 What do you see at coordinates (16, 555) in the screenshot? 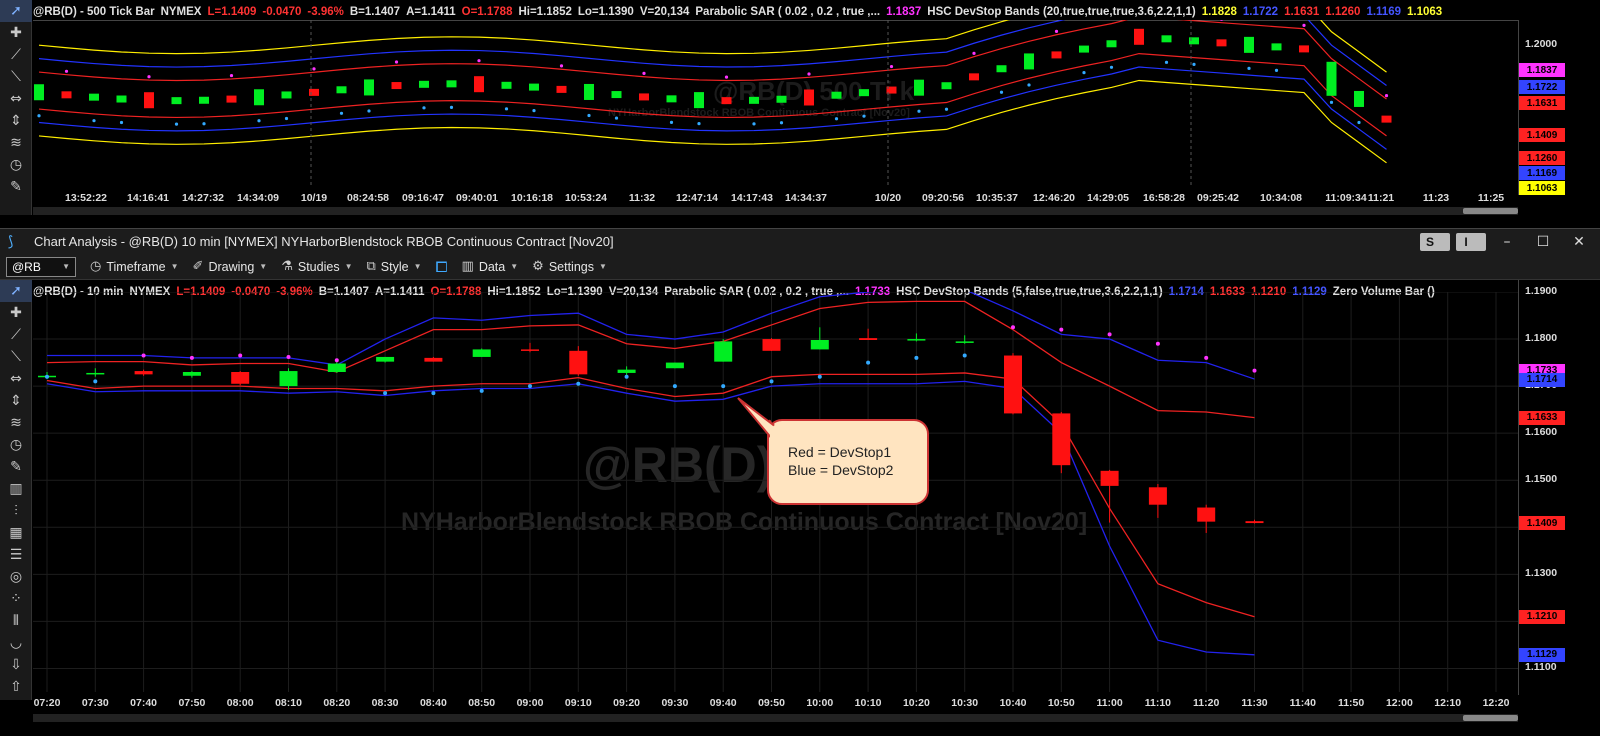
I see `lines-tool-icon: ☰` at bounding box center [16, 555].